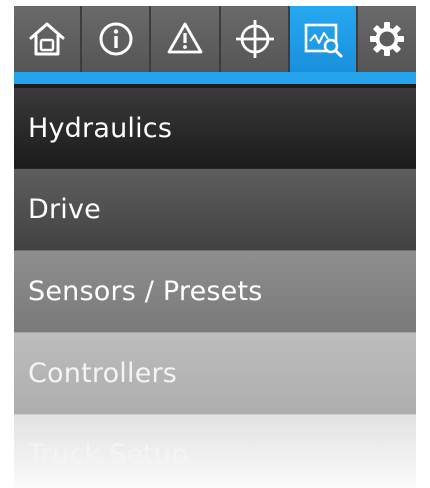  I want to click on warning-icon, so click(185, 39).